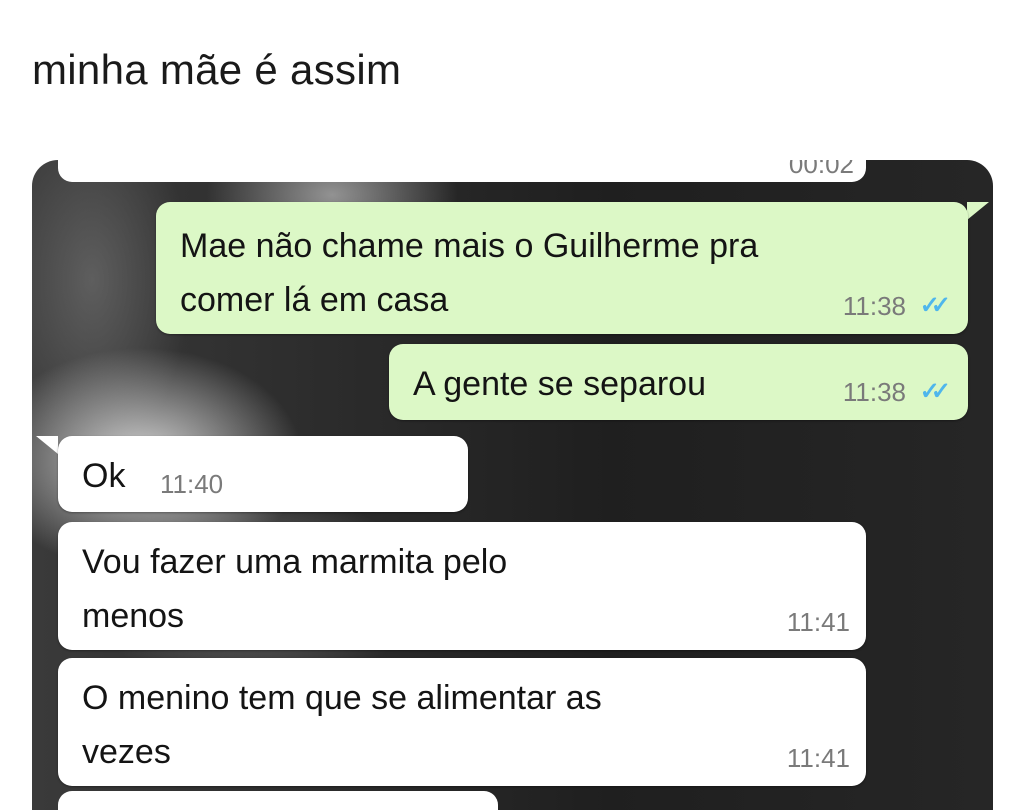 The height and width of the screenshot is (810, 1024). I want to click on post-caption: minha mãe é assim, so click(217, 69).